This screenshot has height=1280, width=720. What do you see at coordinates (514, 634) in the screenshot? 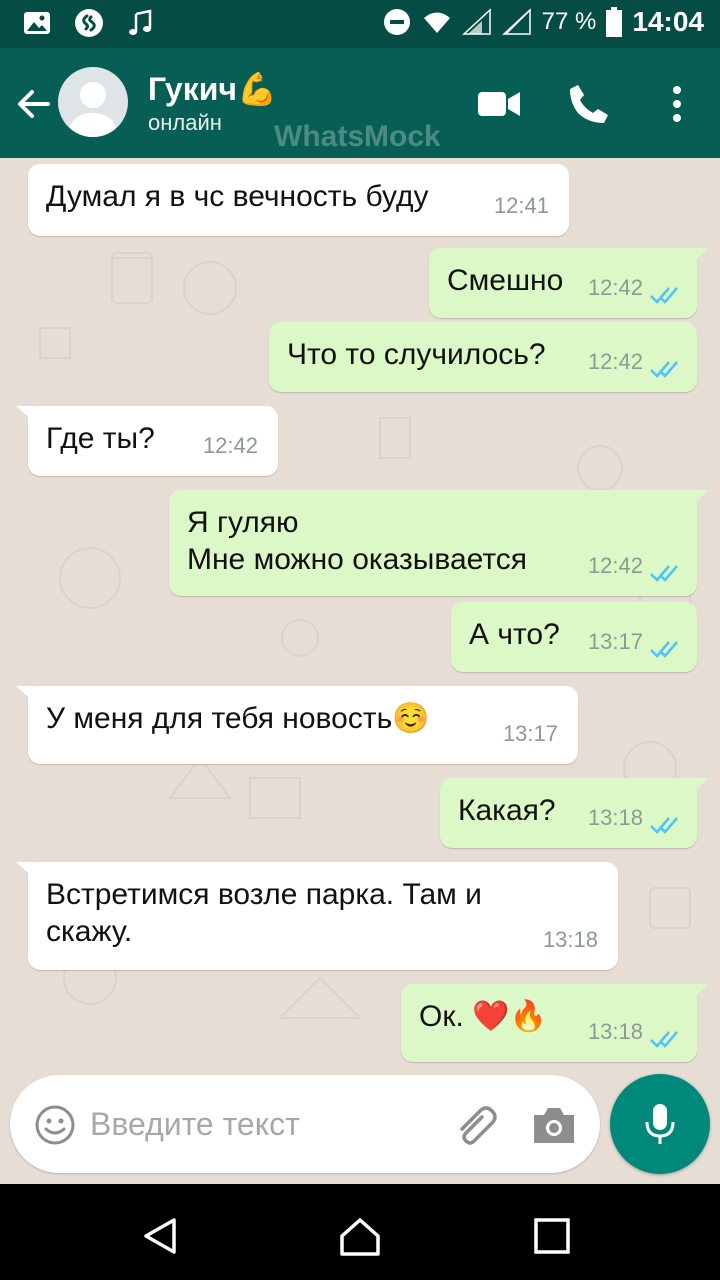
I see `message-text: А что?` at bounding box center [514, 634].